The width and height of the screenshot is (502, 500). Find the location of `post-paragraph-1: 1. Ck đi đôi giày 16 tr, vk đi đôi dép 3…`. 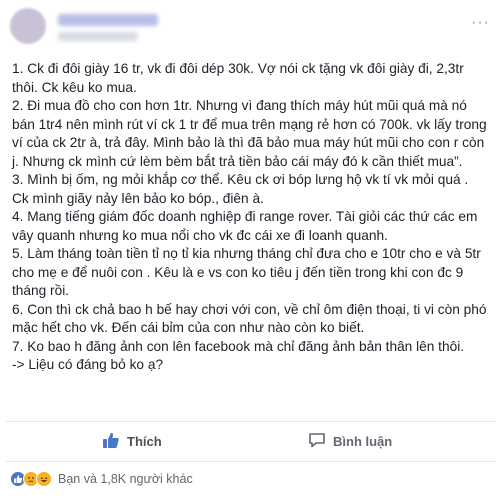

post-paragraph-1: 1. Ck đi đôi giày 16 tr, vk đi đôi dép 3… is located at coordinates (238, 78).